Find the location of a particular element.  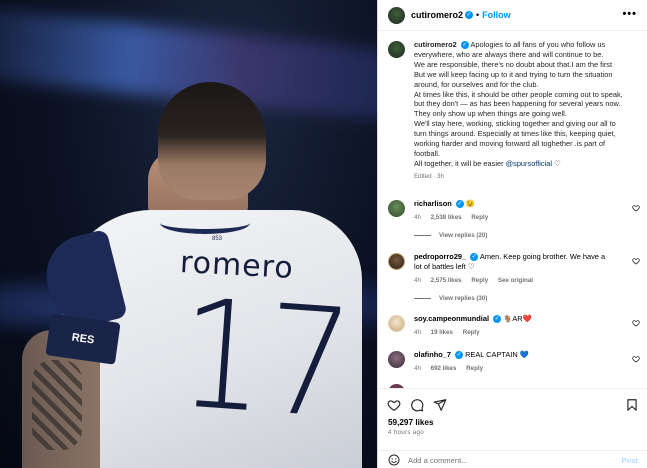

likes-count: 59,297 likes is located at coordinates (512, 421).